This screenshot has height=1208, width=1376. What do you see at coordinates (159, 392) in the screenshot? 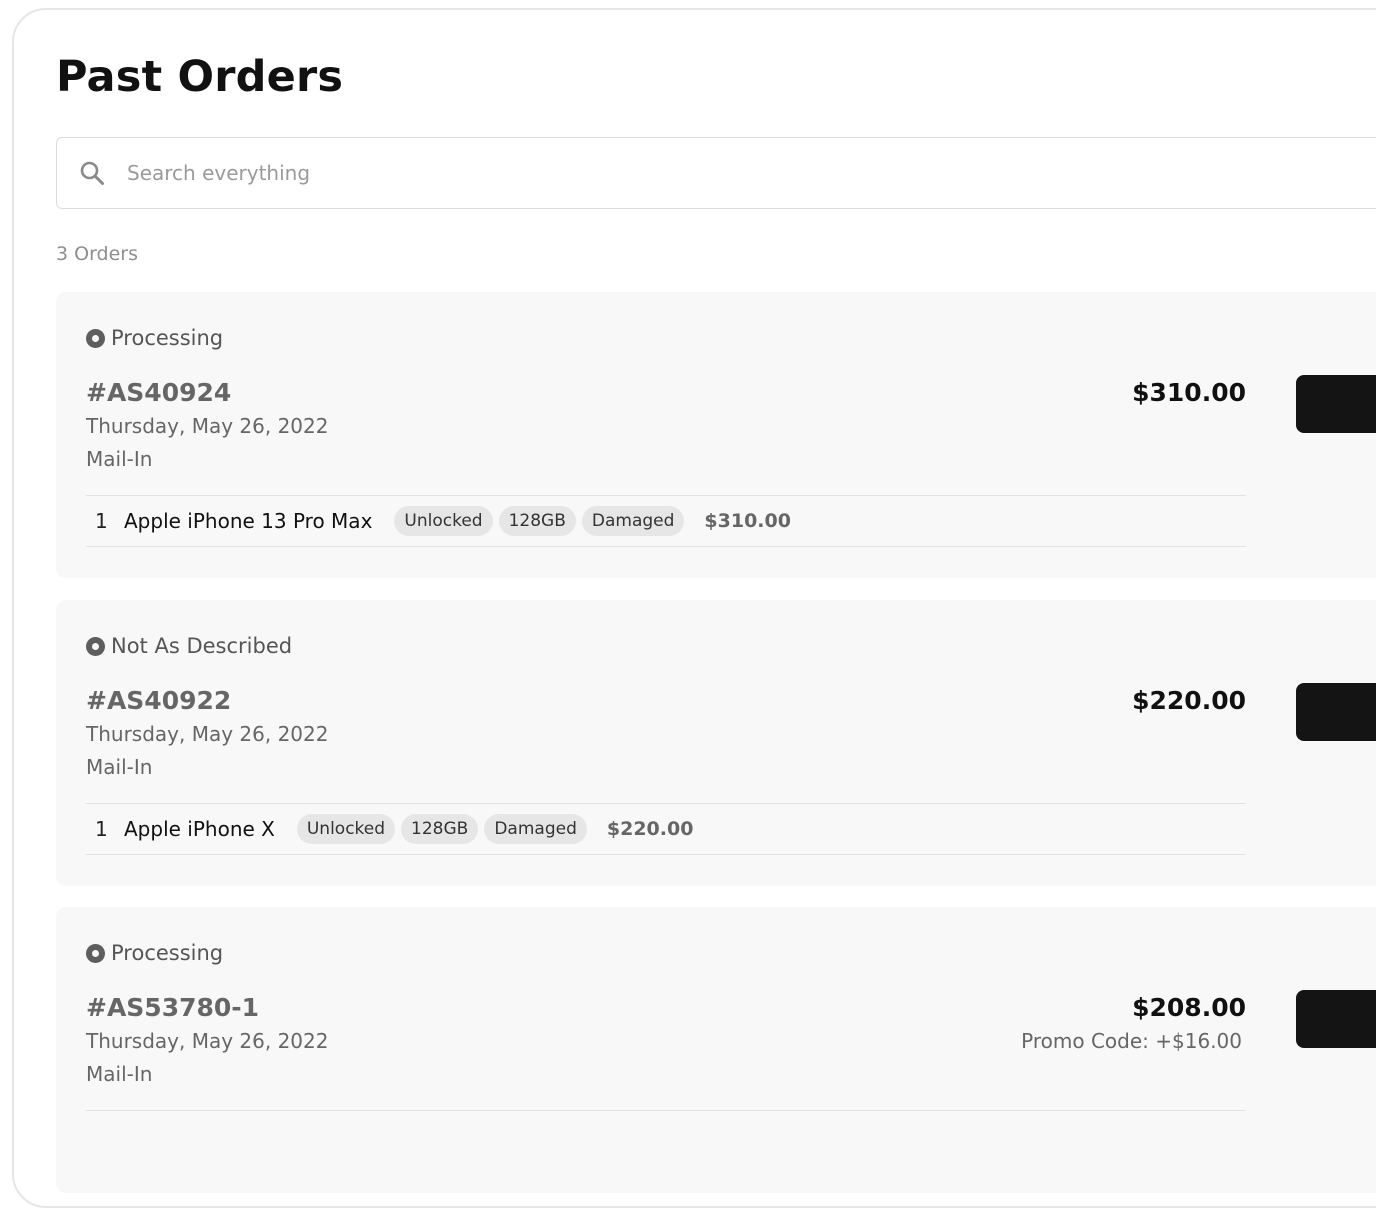
I see `order-id: #AS40924` at bounding box center [159, 392].